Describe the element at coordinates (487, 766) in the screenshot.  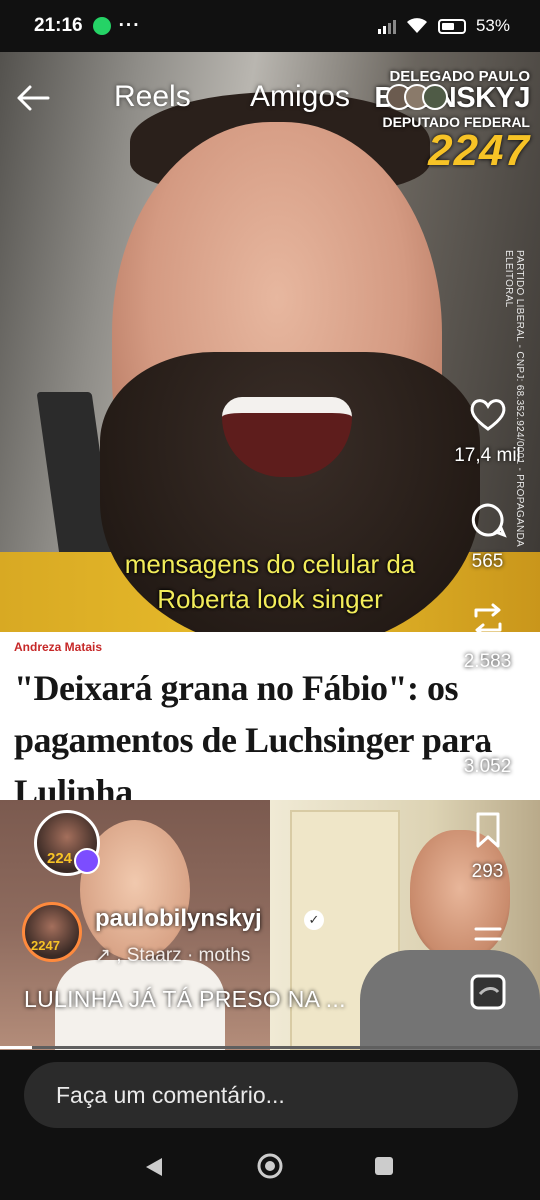
I see `share-count: 3.052` at that location.